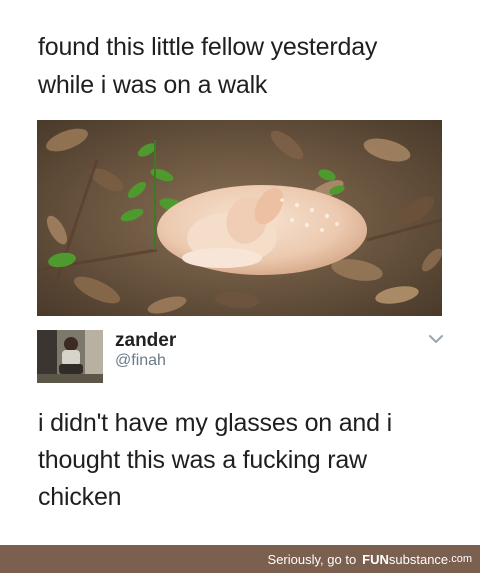 This screenshot has width=480, height=573. What do you see at coordinates (215, 423) in the screenshot?
I see `tweet-text-line: i didn't have my glasses on and i` at bounding box center [215, 423].